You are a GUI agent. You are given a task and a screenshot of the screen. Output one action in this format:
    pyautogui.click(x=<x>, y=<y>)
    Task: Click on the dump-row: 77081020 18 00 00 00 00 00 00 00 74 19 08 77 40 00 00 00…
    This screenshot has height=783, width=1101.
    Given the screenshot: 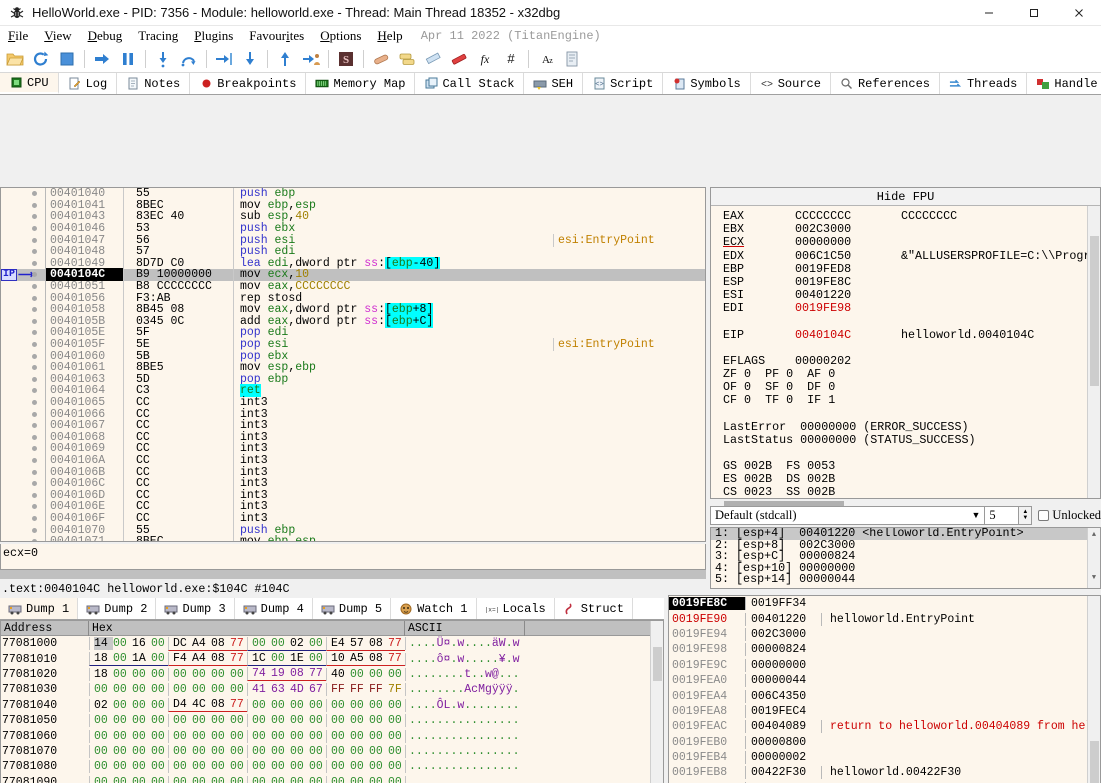 What is the action you would take?
    pyautogui.click(x=332, y=674)
    